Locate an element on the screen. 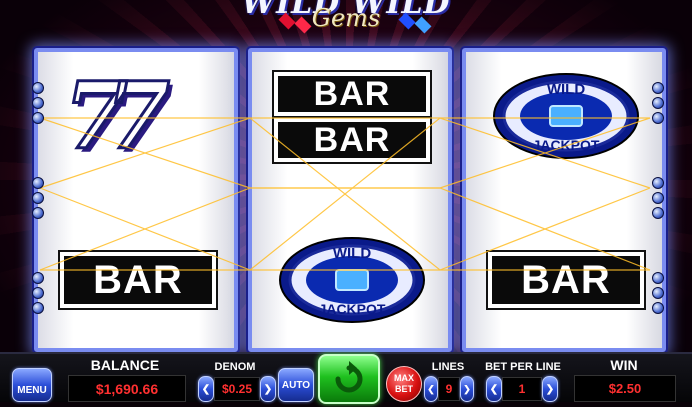 This screenshot has height=407, width=692. max-bet-button: MAX BET is located at coordinates (404, 384).